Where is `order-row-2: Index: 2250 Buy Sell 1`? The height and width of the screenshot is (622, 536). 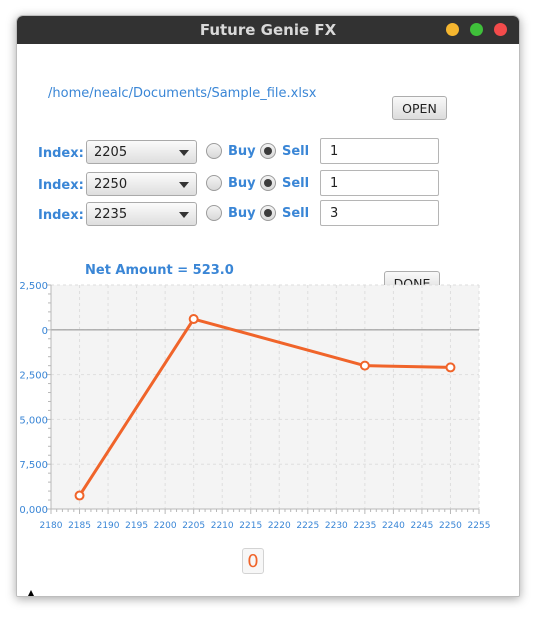 order-row-2: Index: 2250 Buy Sell 1 is located at coordinates (268, 184).